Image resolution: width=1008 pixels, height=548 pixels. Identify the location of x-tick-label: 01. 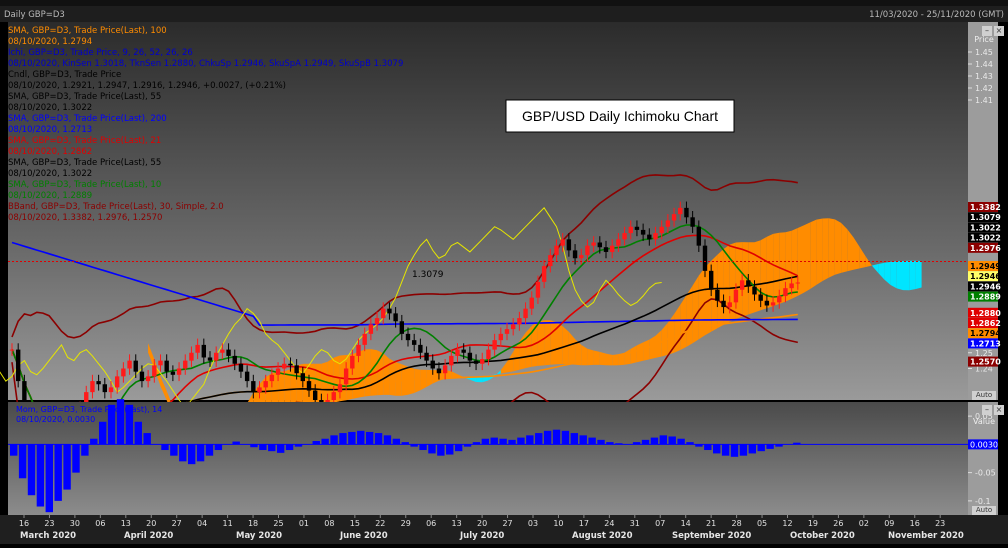
(304, 523).